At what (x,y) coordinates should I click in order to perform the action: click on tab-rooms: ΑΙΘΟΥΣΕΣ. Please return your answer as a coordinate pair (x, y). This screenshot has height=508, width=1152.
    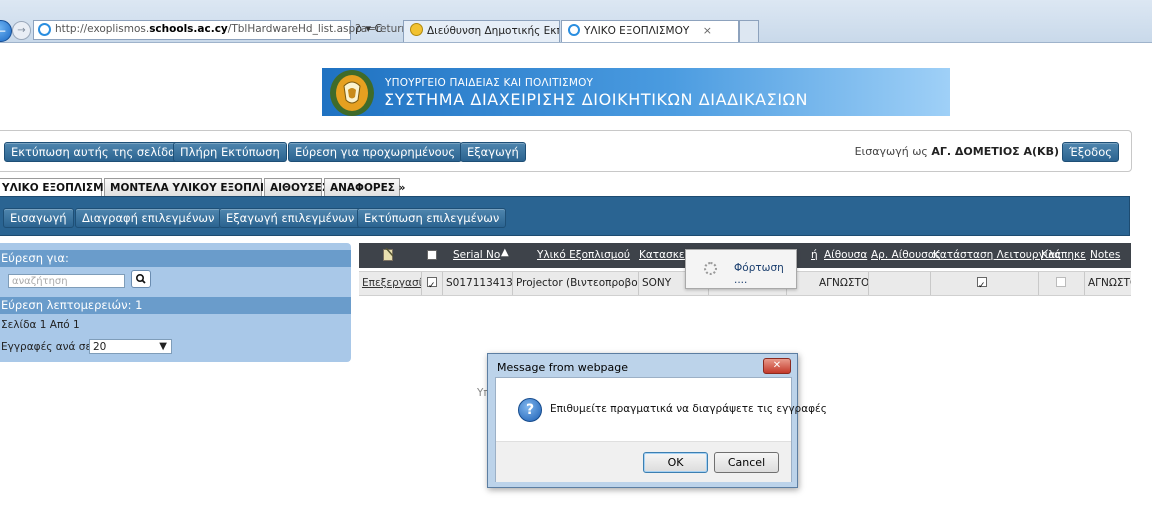
    Looking at the image, I should click on (296, 187).